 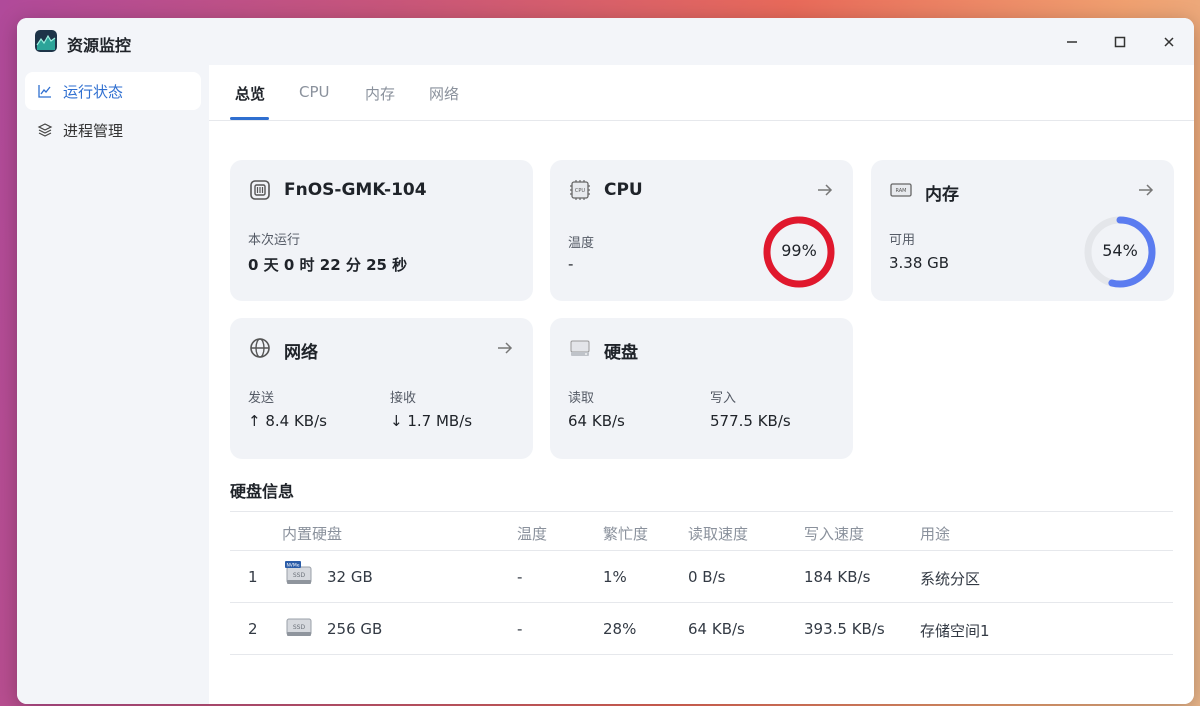 What do you see at coordinates (942, 195) in the screenshot?
I see `memory-title: 内存` at bounding box center [942, 195].